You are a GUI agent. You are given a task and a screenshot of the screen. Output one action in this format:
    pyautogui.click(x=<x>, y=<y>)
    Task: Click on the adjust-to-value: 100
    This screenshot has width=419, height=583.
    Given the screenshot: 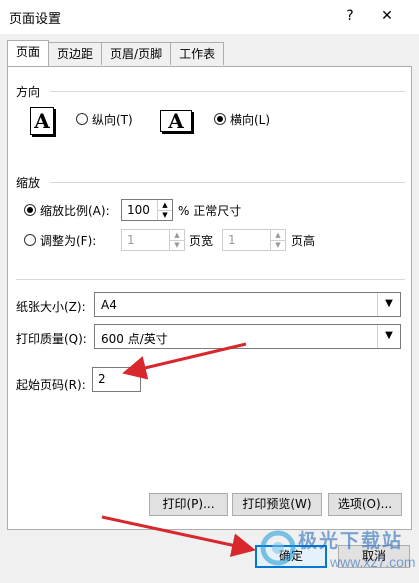 What is the action you would take?
    pyautogui.click(x=138, y=210)
    